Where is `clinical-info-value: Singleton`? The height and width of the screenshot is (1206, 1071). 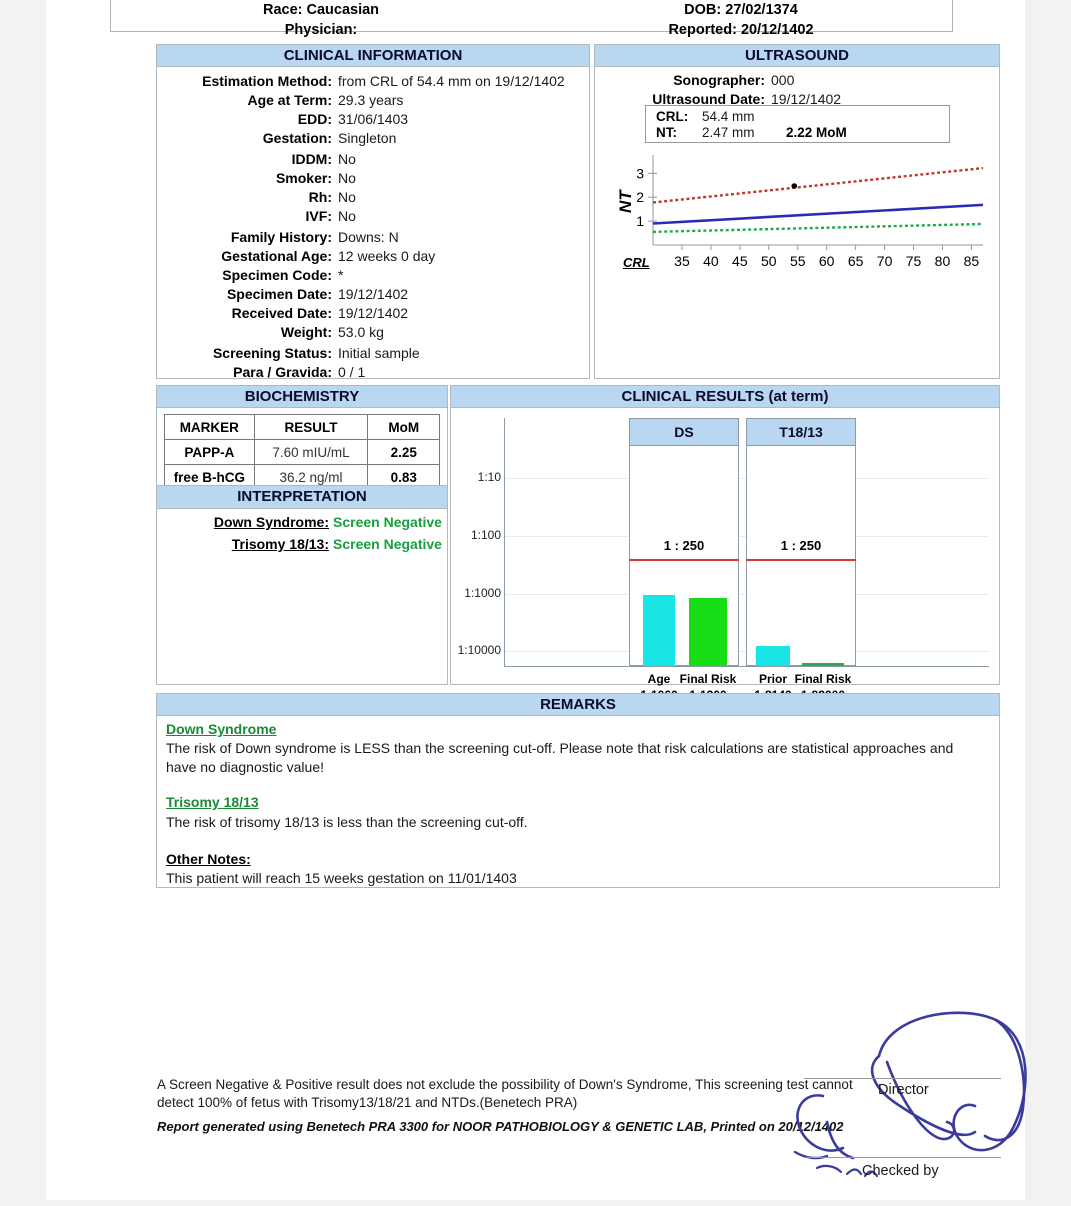 clinical-info-value: Singleton is located at coordinates (367, 138).